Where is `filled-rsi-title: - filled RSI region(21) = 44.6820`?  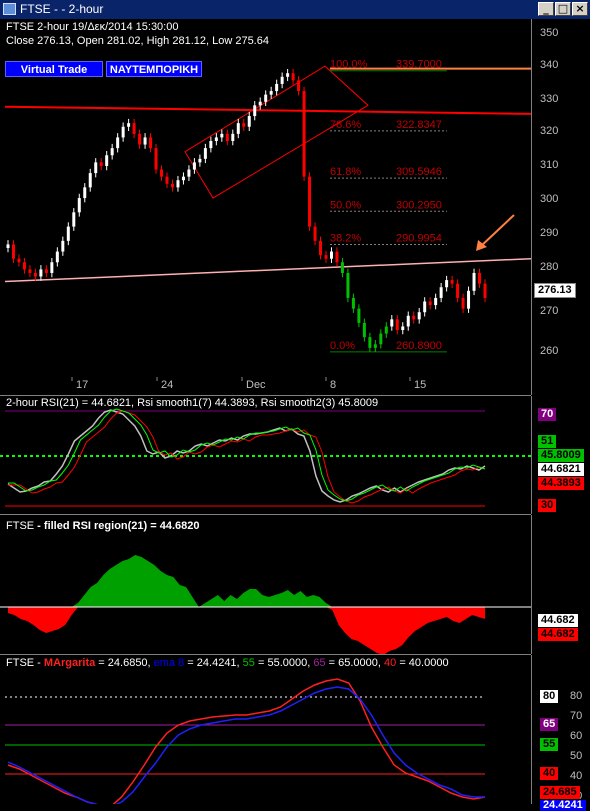
filled-rsi-title: - filled RSI region(21) = 44.6820 is located at coordinates (117, 526).